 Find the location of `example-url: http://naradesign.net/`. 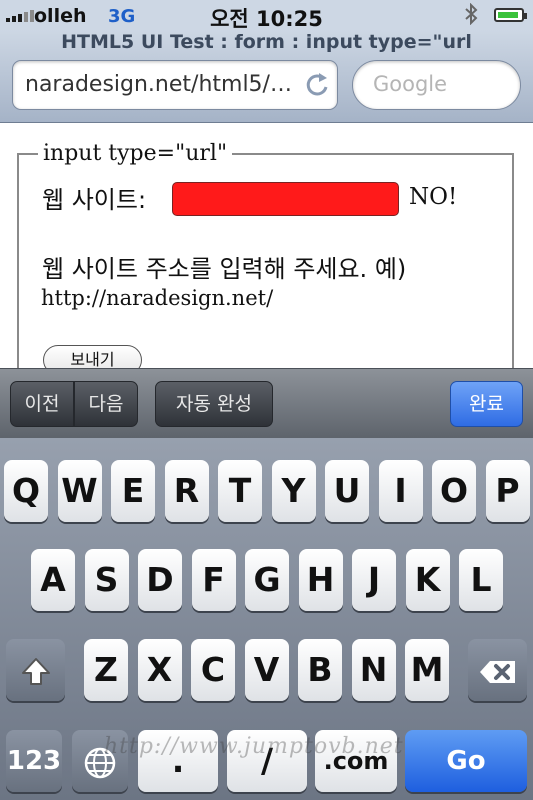

example-url: http://naradesign.net/ is located at coordinates (157, 298).